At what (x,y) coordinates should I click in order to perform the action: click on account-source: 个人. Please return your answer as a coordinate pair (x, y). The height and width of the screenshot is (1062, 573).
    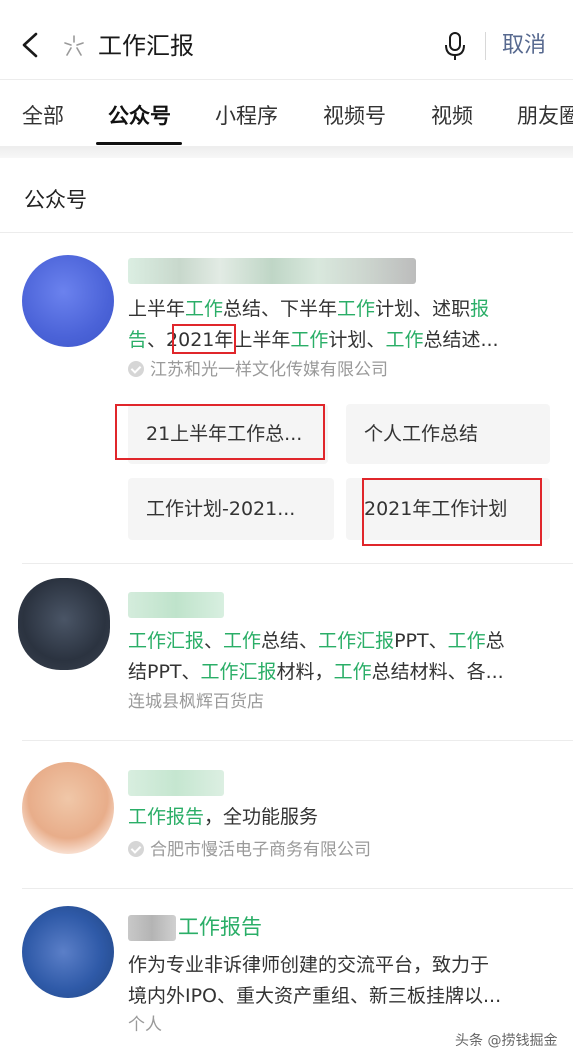
    Looking at the image, I should click on (145, 1025).